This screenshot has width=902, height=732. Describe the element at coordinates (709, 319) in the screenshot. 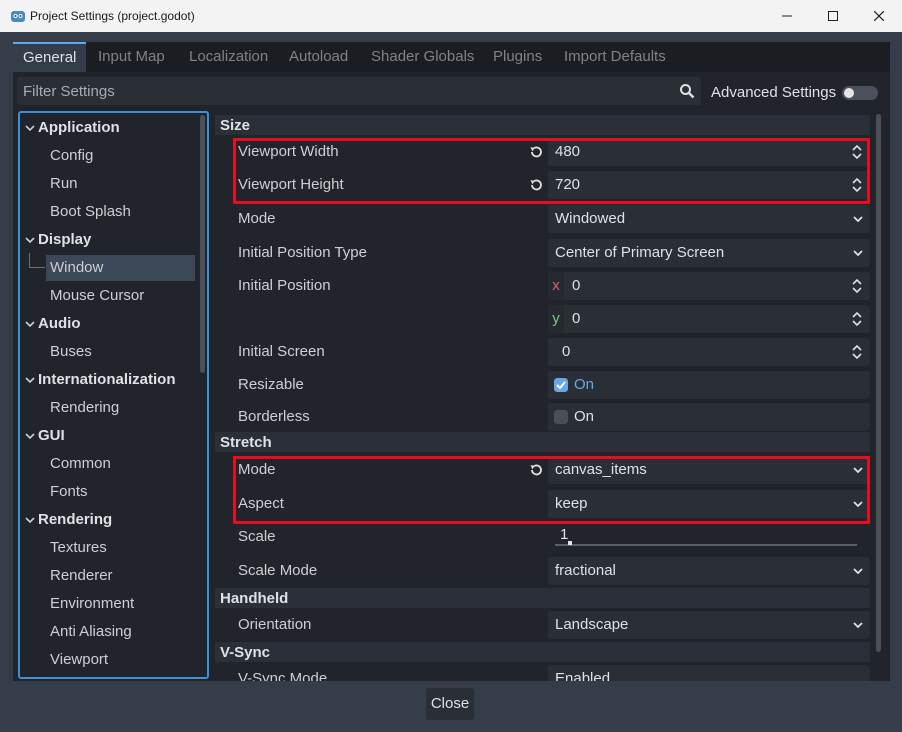

I see `initial-position-y-spinbox: y 0` at that location.